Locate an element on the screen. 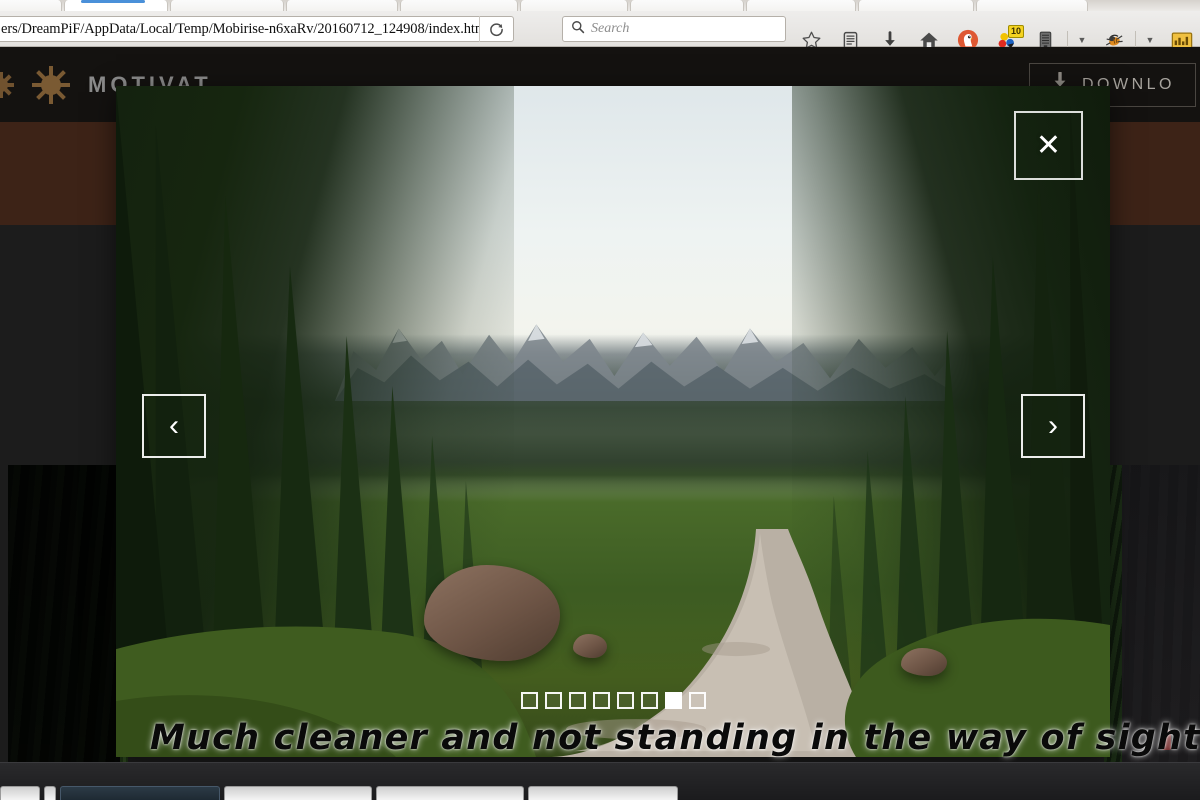  chevron-right-icon: › is located at coordinates (1053, 425).